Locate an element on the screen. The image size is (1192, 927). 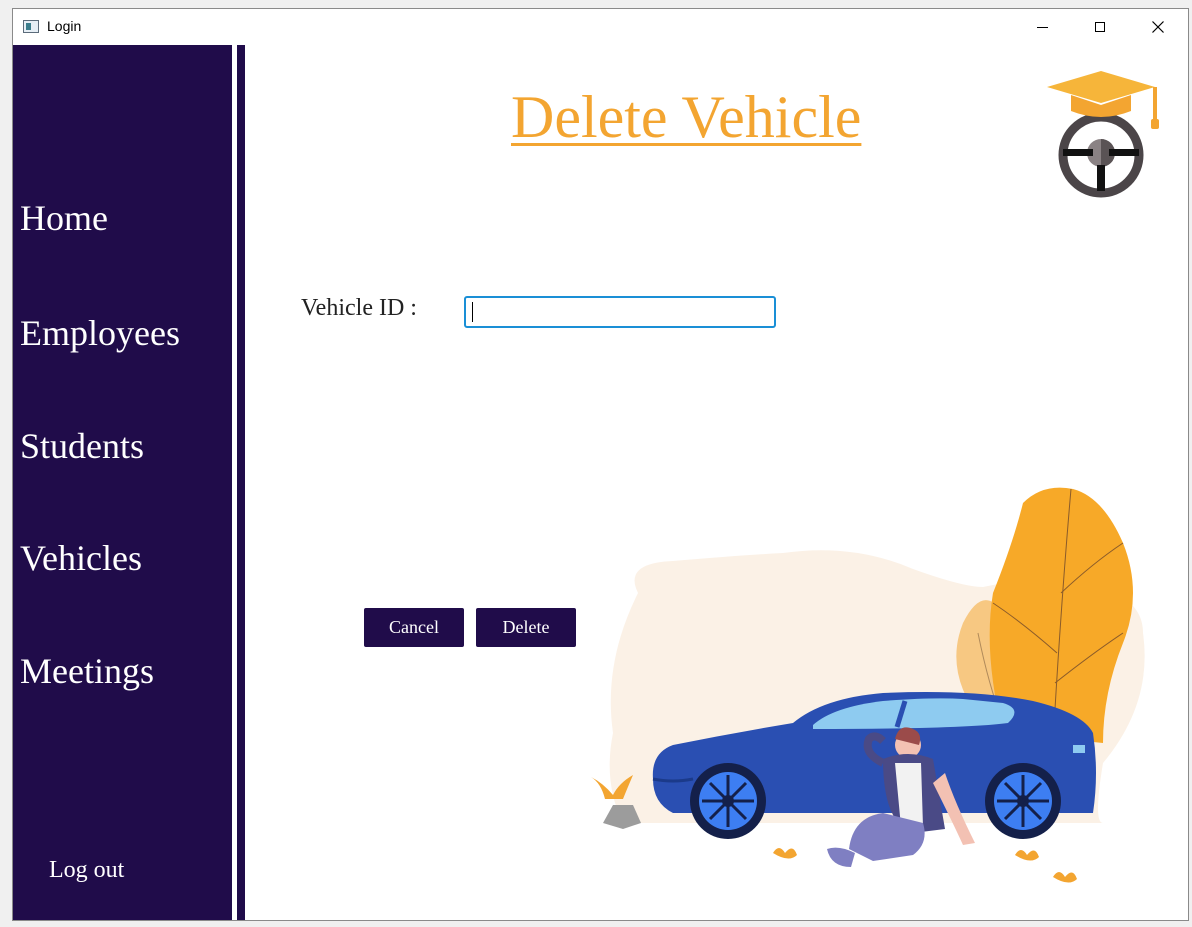
vehicle-id-input is located at coordinates (620, 312).